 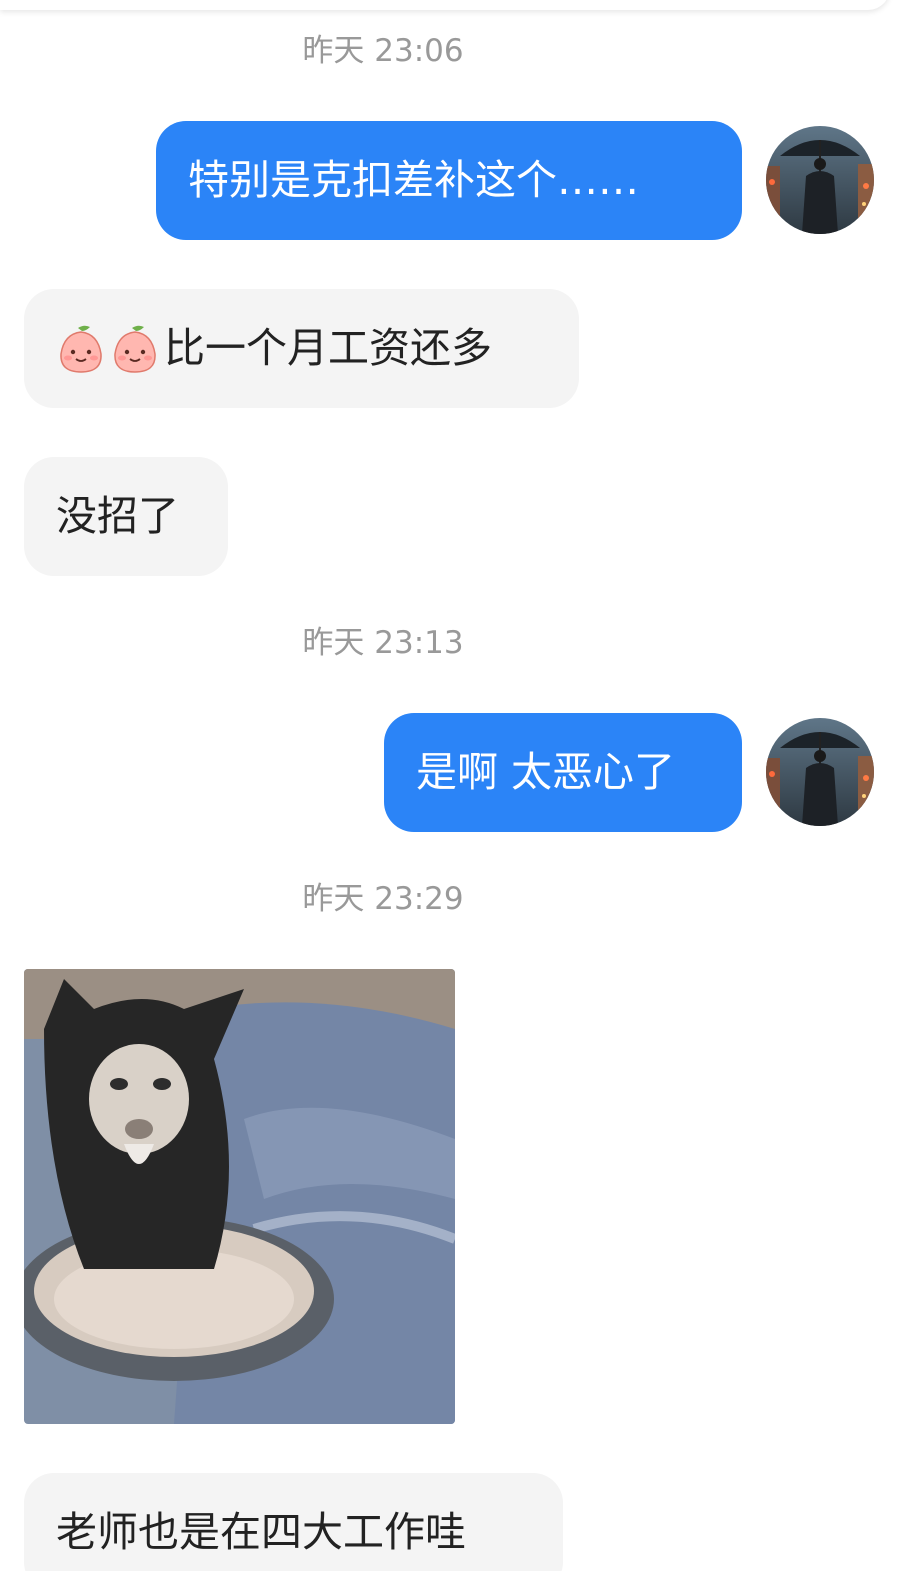 I want to click on message-text: 是啊 太恶心了, so click(x=546, y=772).